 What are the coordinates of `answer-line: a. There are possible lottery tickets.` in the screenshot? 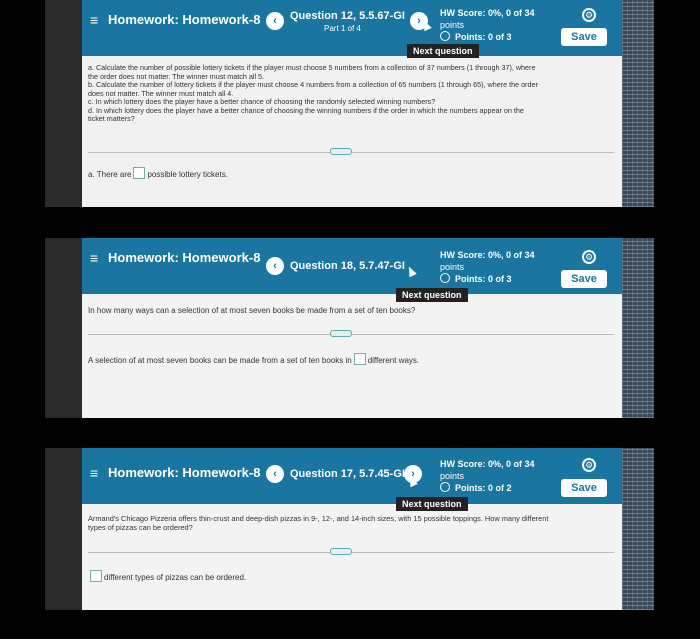 It's located at (158, 173).